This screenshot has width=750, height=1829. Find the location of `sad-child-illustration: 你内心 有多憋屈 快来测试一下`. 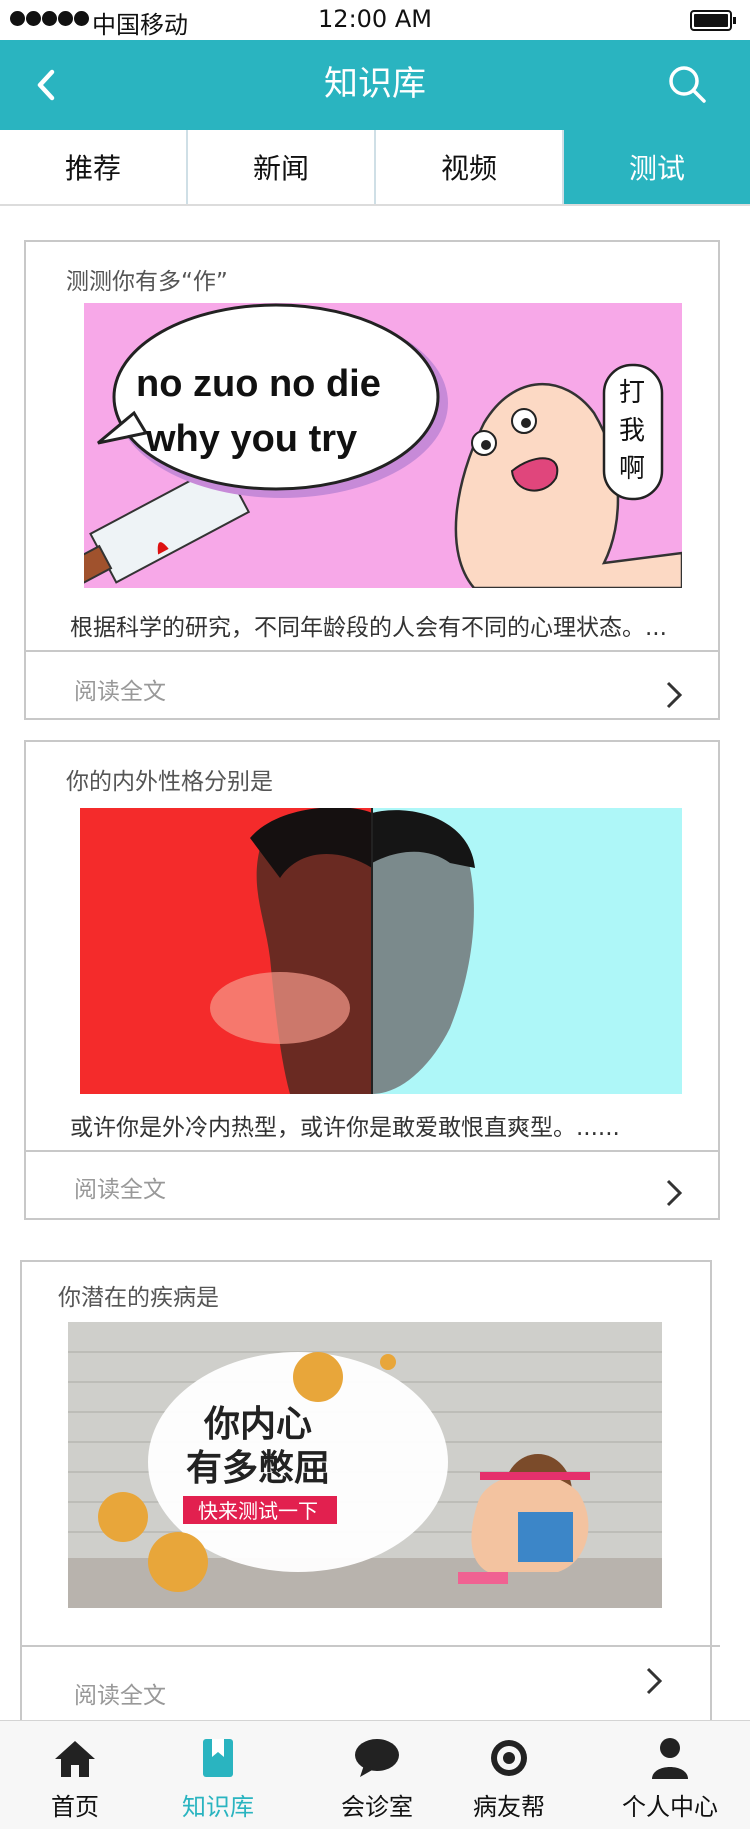

sad-child-illustration: 你内心 有多憋屈 快来测试一下 is located at coordinates (365, 1465).